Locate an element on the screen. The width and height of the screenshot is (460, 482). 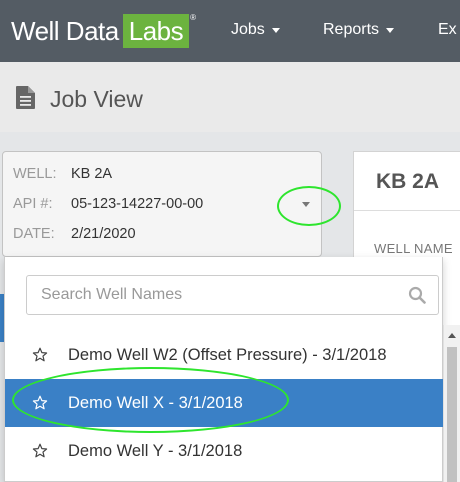
api-value: 05-123-14227-00-00 is located at coordinates (137, 204).